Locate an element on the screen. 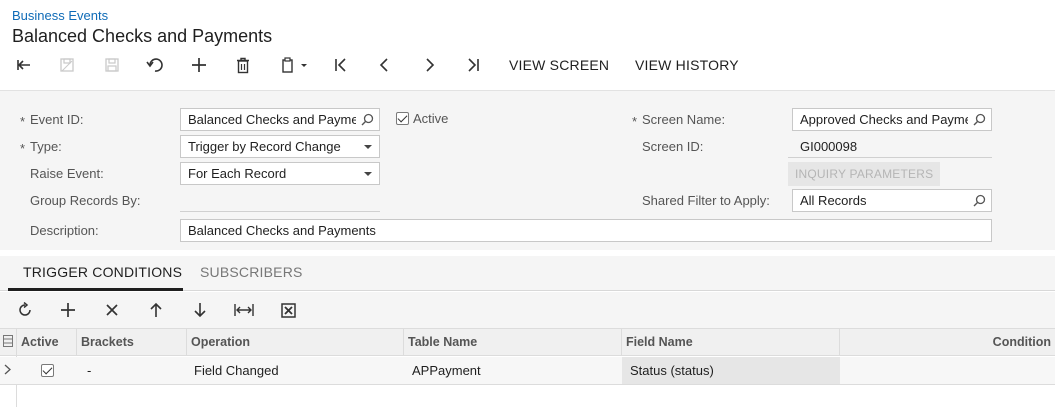 This screenshot has height=407, width=1055. main-toolbar: VIEW SCREEN VIEW HISTORY is located at coordinates (527, 65).